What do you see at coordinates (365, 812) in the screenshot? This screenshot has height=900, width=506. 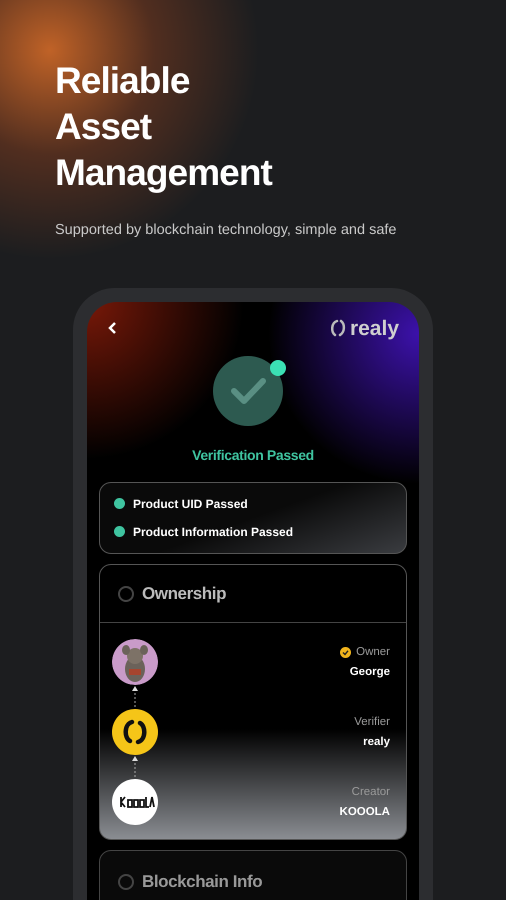 I see `party-name: KOOOLA` at bounding box center [365, 812].